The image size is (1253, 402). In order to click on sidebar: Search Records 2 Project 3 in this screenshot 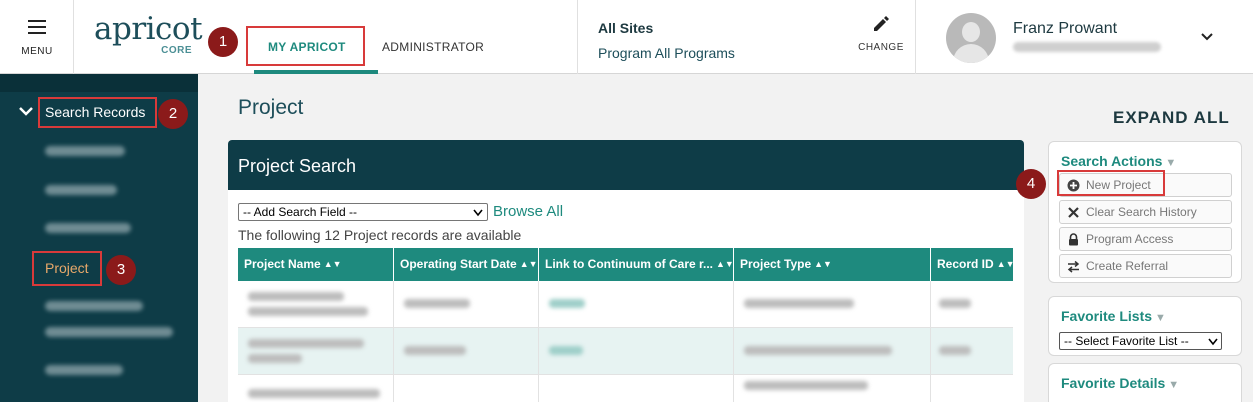, I will do `click(99, 238)`.